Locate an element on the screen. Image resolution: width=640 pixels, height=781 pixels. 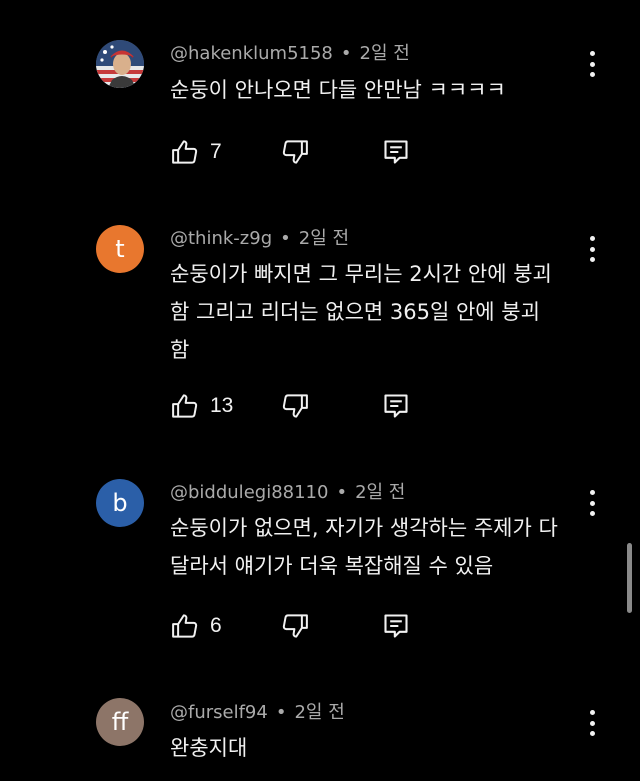
comment-actions: 7 is located at coordinates (300, 152).